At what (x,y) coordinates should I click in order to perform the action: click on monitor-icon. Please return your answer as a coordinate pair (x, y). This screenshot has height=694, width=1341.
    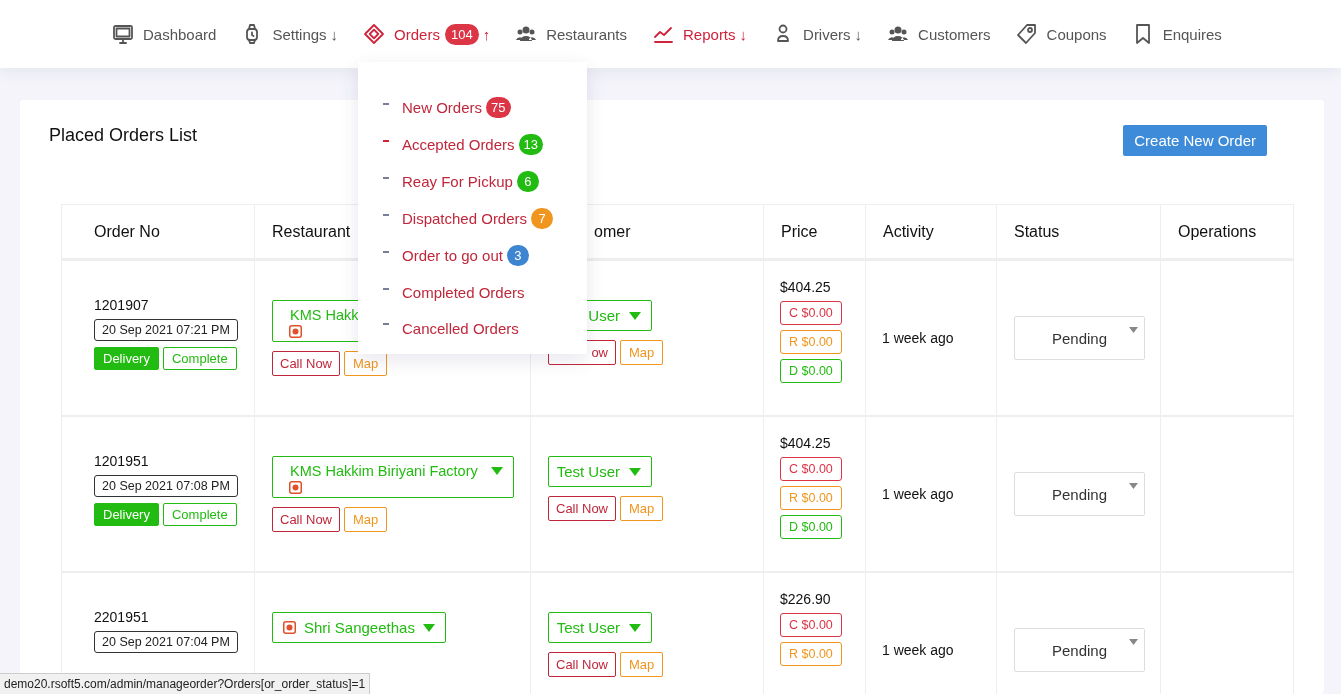
    Looking at the image, I should click on (123, 34).